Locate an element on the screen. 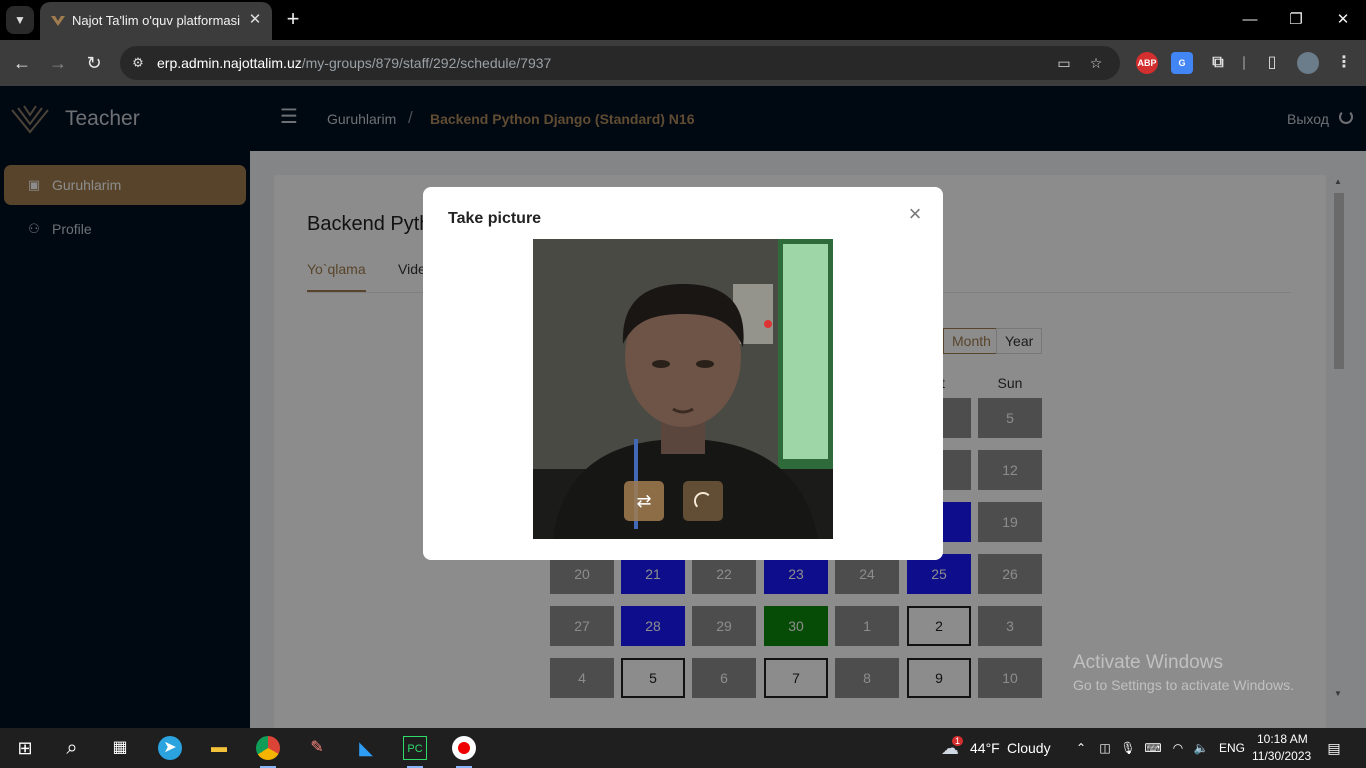  browser-tab: Najot Ta'lim o'quv platformasi ✕ is located at coordinates (156, 21).